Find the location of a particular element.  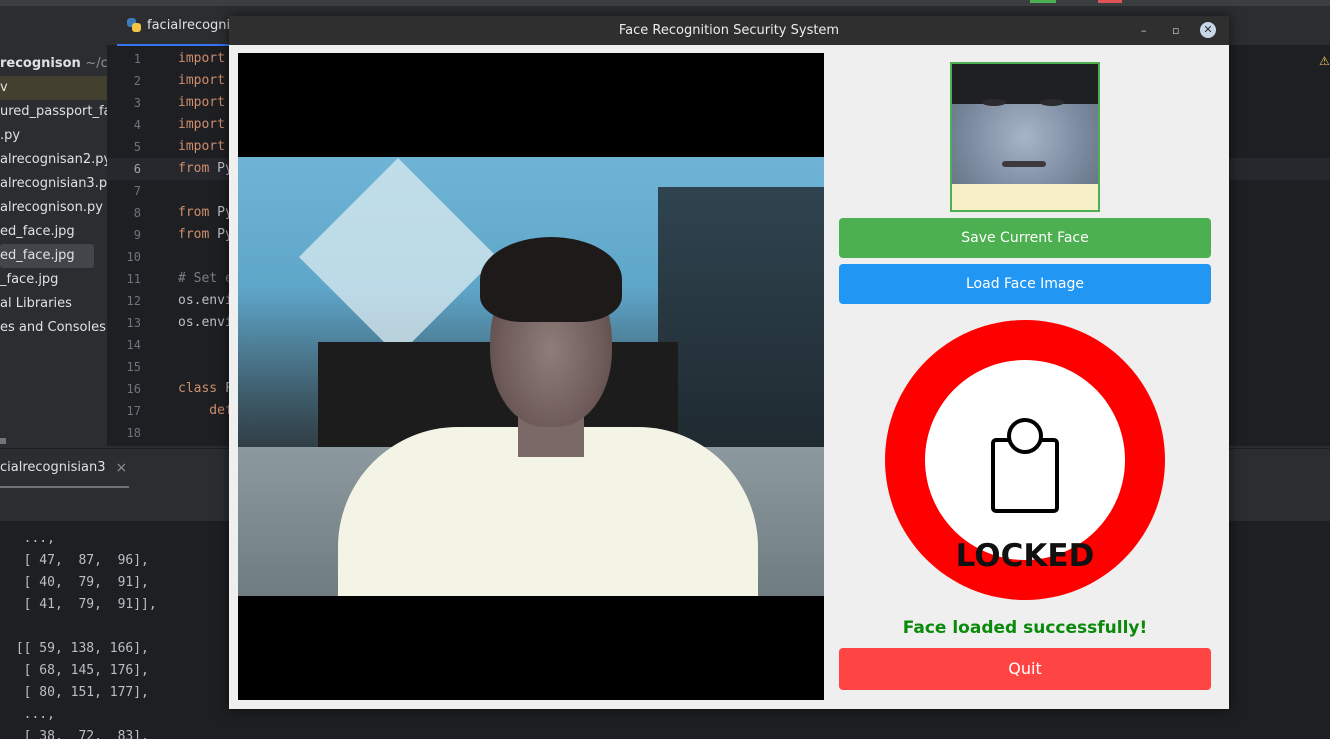

close-icon: × is located at coordinates (121, 468).